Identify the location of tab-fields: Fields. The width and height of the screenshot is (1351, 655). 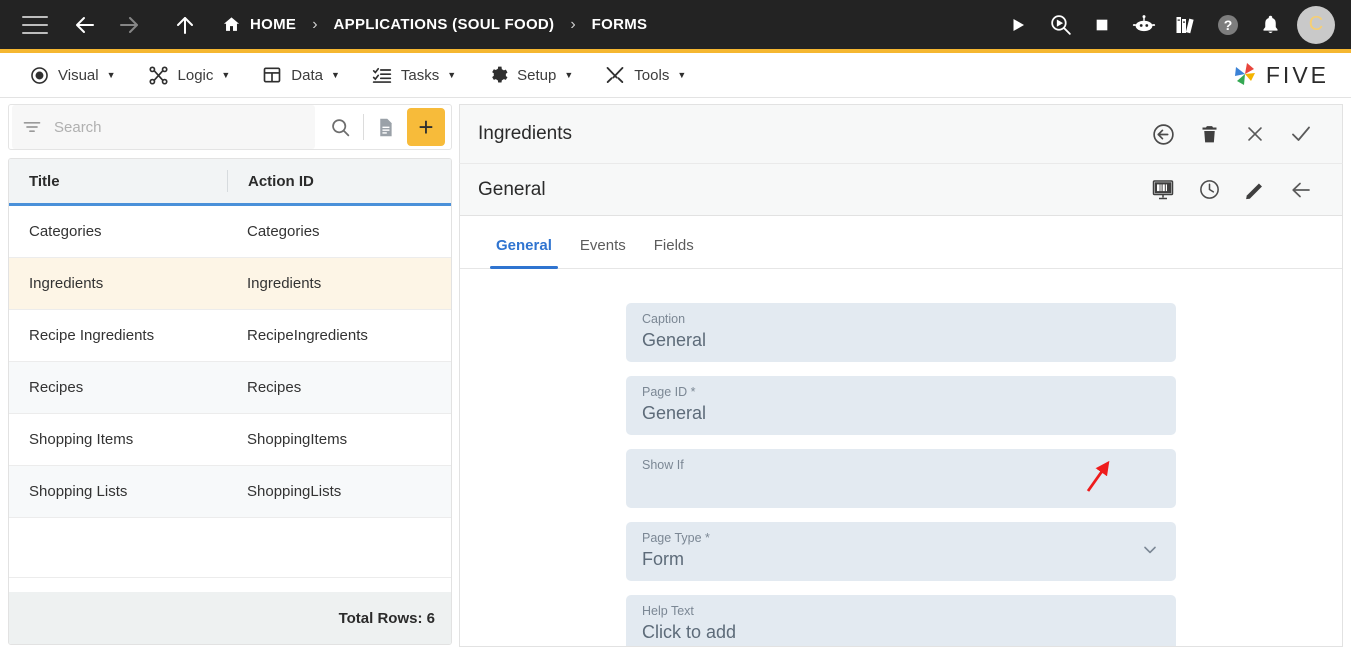
(674, 252).